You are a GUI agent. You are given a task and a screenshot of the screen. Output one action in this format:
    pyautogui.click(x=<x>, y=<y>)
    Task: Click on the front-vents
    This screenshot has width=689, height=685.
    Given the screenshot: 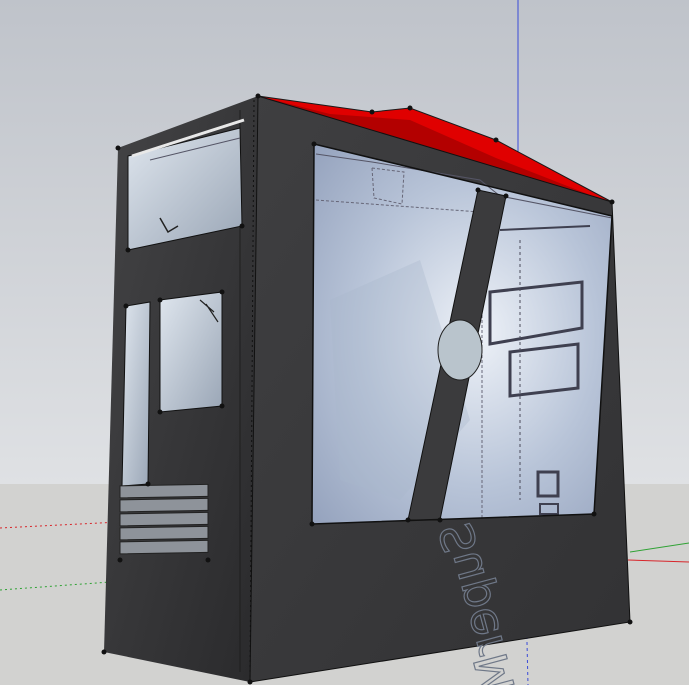 What is the action you would take?
    pyautogui.click(x=164, y=519)
    